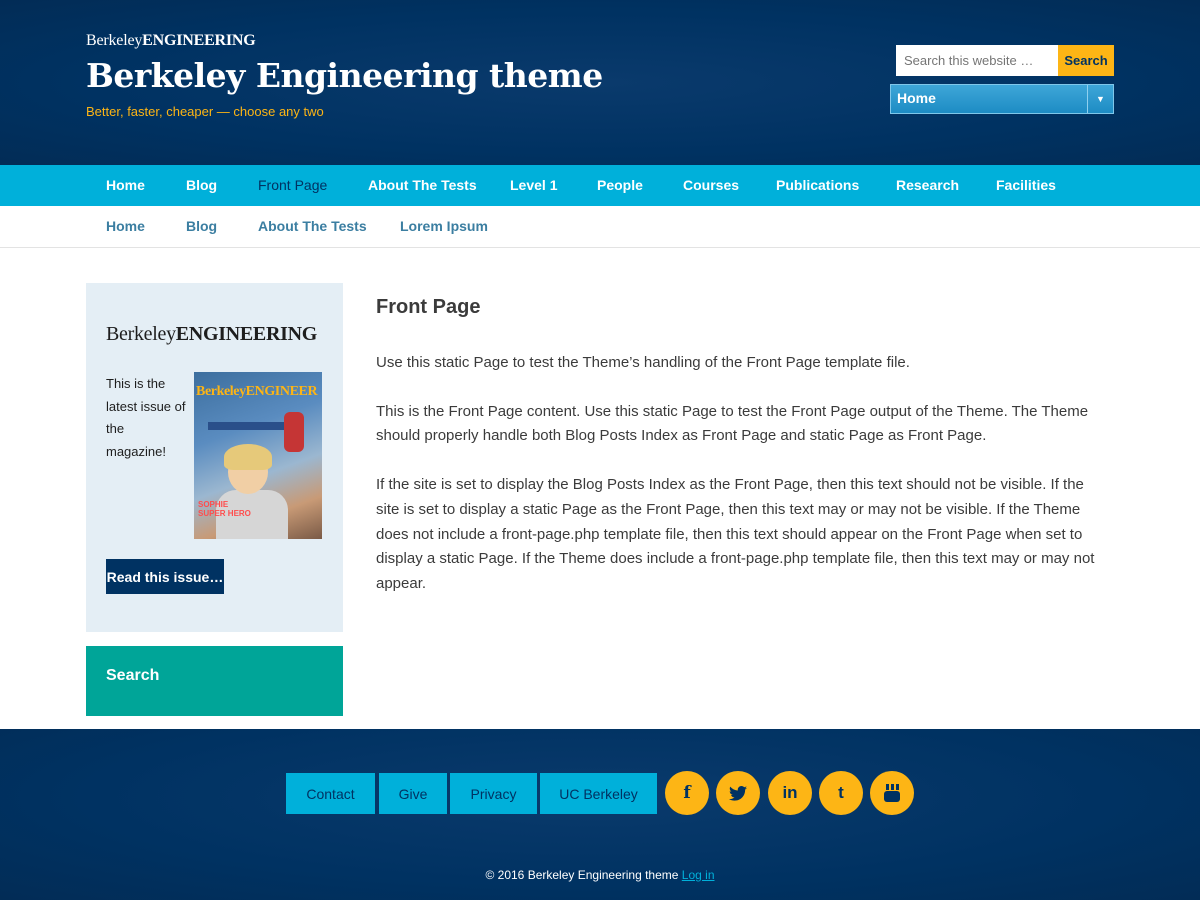  I want to click on primary-nav-publications: Publications, so click(817, 185).